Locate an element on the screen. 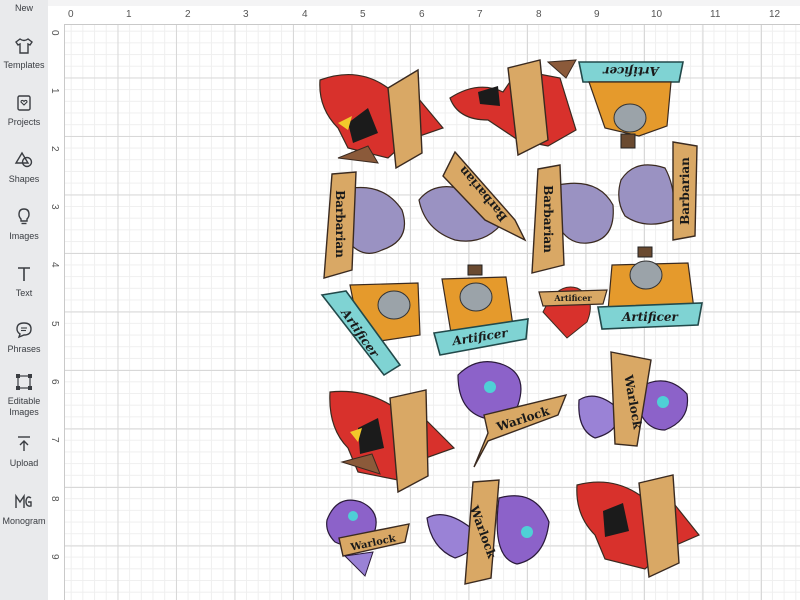  sidebar-item-editable-images: Editable Images is located at coordinates (24, 395).